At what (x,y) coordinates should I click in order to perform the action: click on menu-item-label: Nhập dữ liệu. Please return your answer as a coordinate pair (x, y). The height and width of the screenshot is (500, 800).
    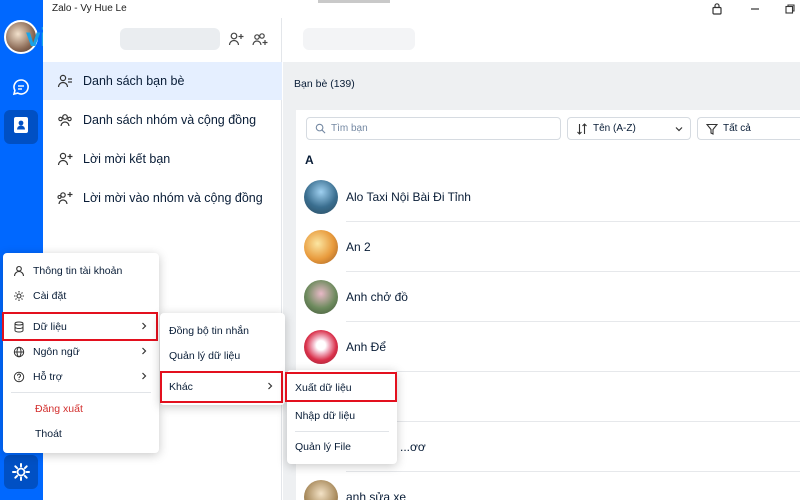
    Looking at the image, I should click on (325, 416).